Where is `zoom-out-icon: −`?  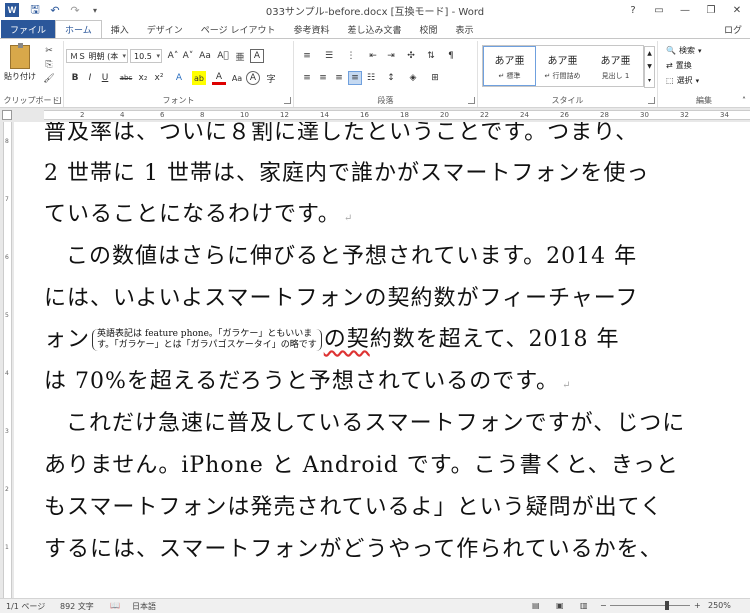 zoom-out-icon: − is located at coordinates (603, 605).